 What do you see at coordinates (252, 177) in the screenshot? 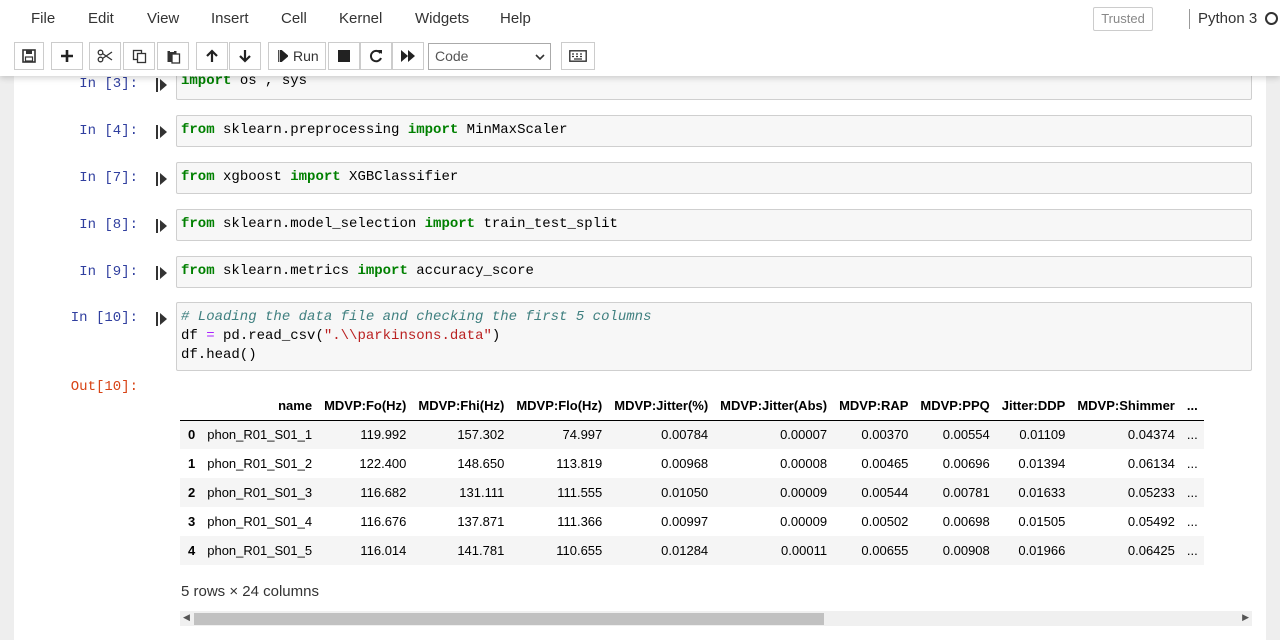
I see `code-text: xgboost` at bounding box center [252, 177].